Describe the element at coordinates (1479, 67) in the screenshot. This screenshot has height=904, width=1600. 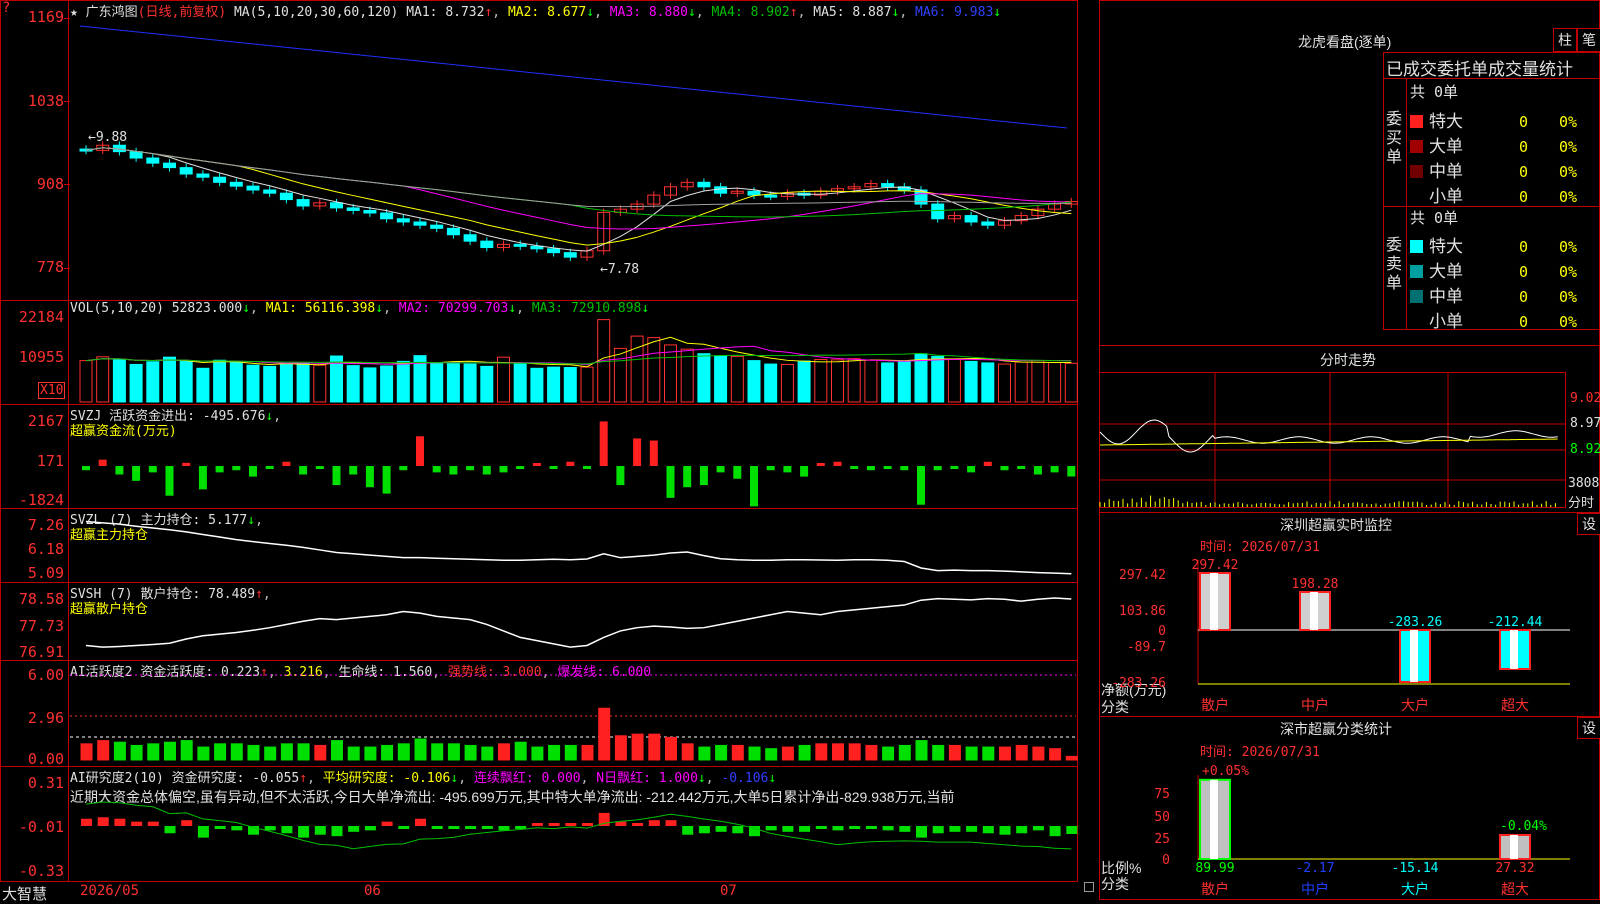
I see `dragon-tabs: 已成交委托单成交量统计` at that location.